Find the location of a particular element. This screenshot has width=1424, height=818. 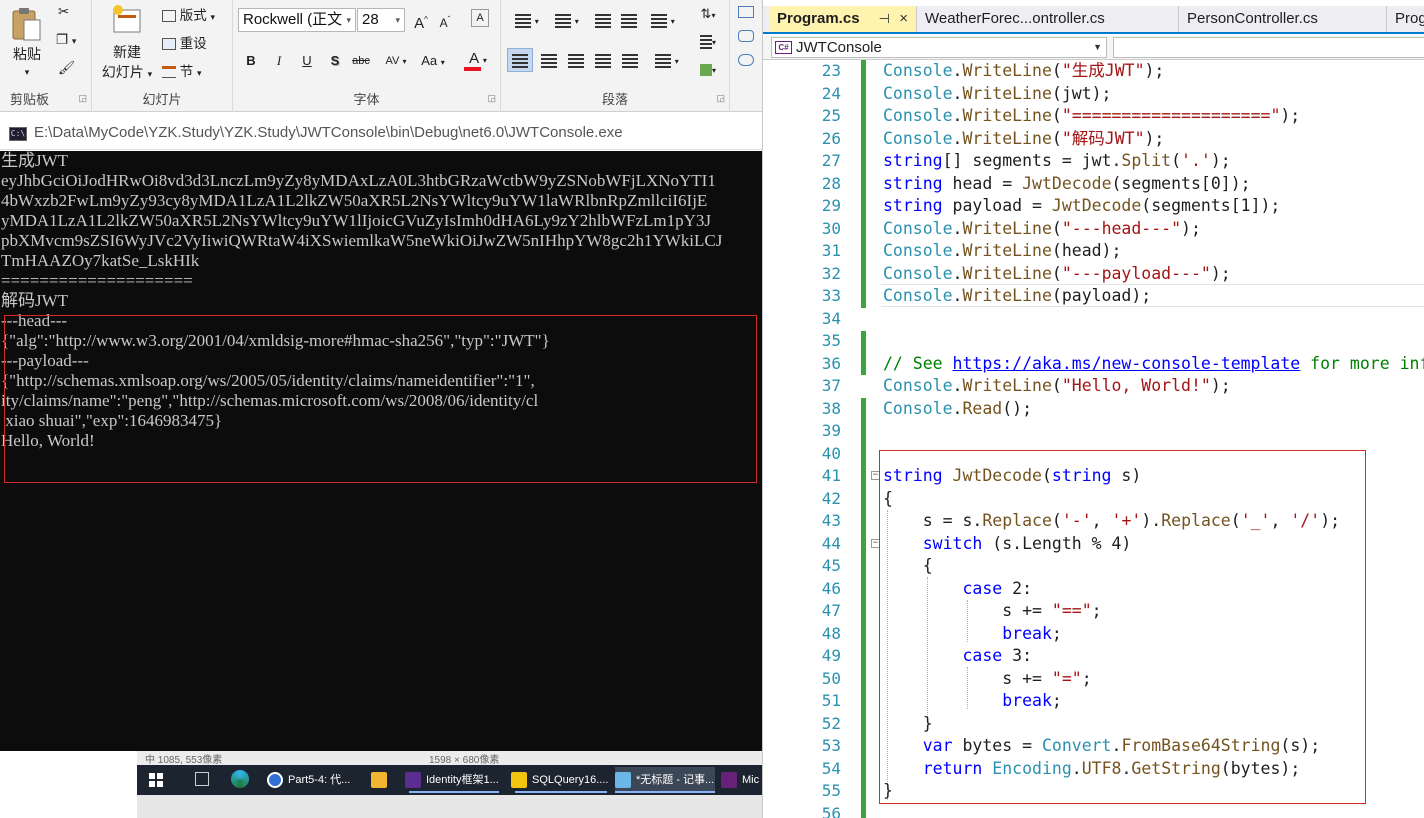

code-line: string[] segments = jwt.Split('.'); is located at coordinates (1057, 160).